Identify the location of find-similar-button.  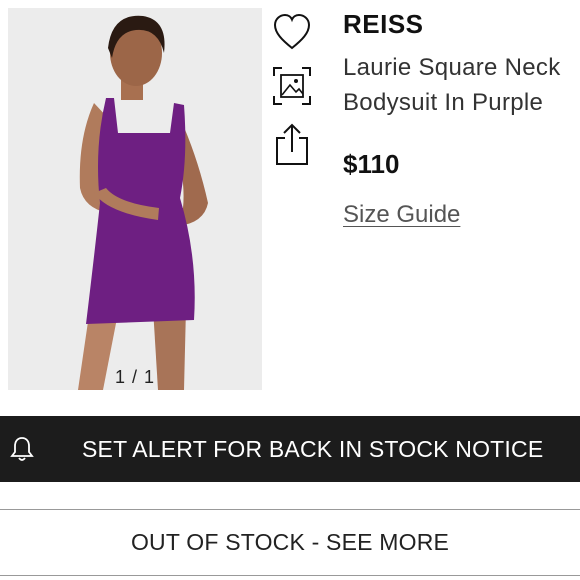
(292, 86).